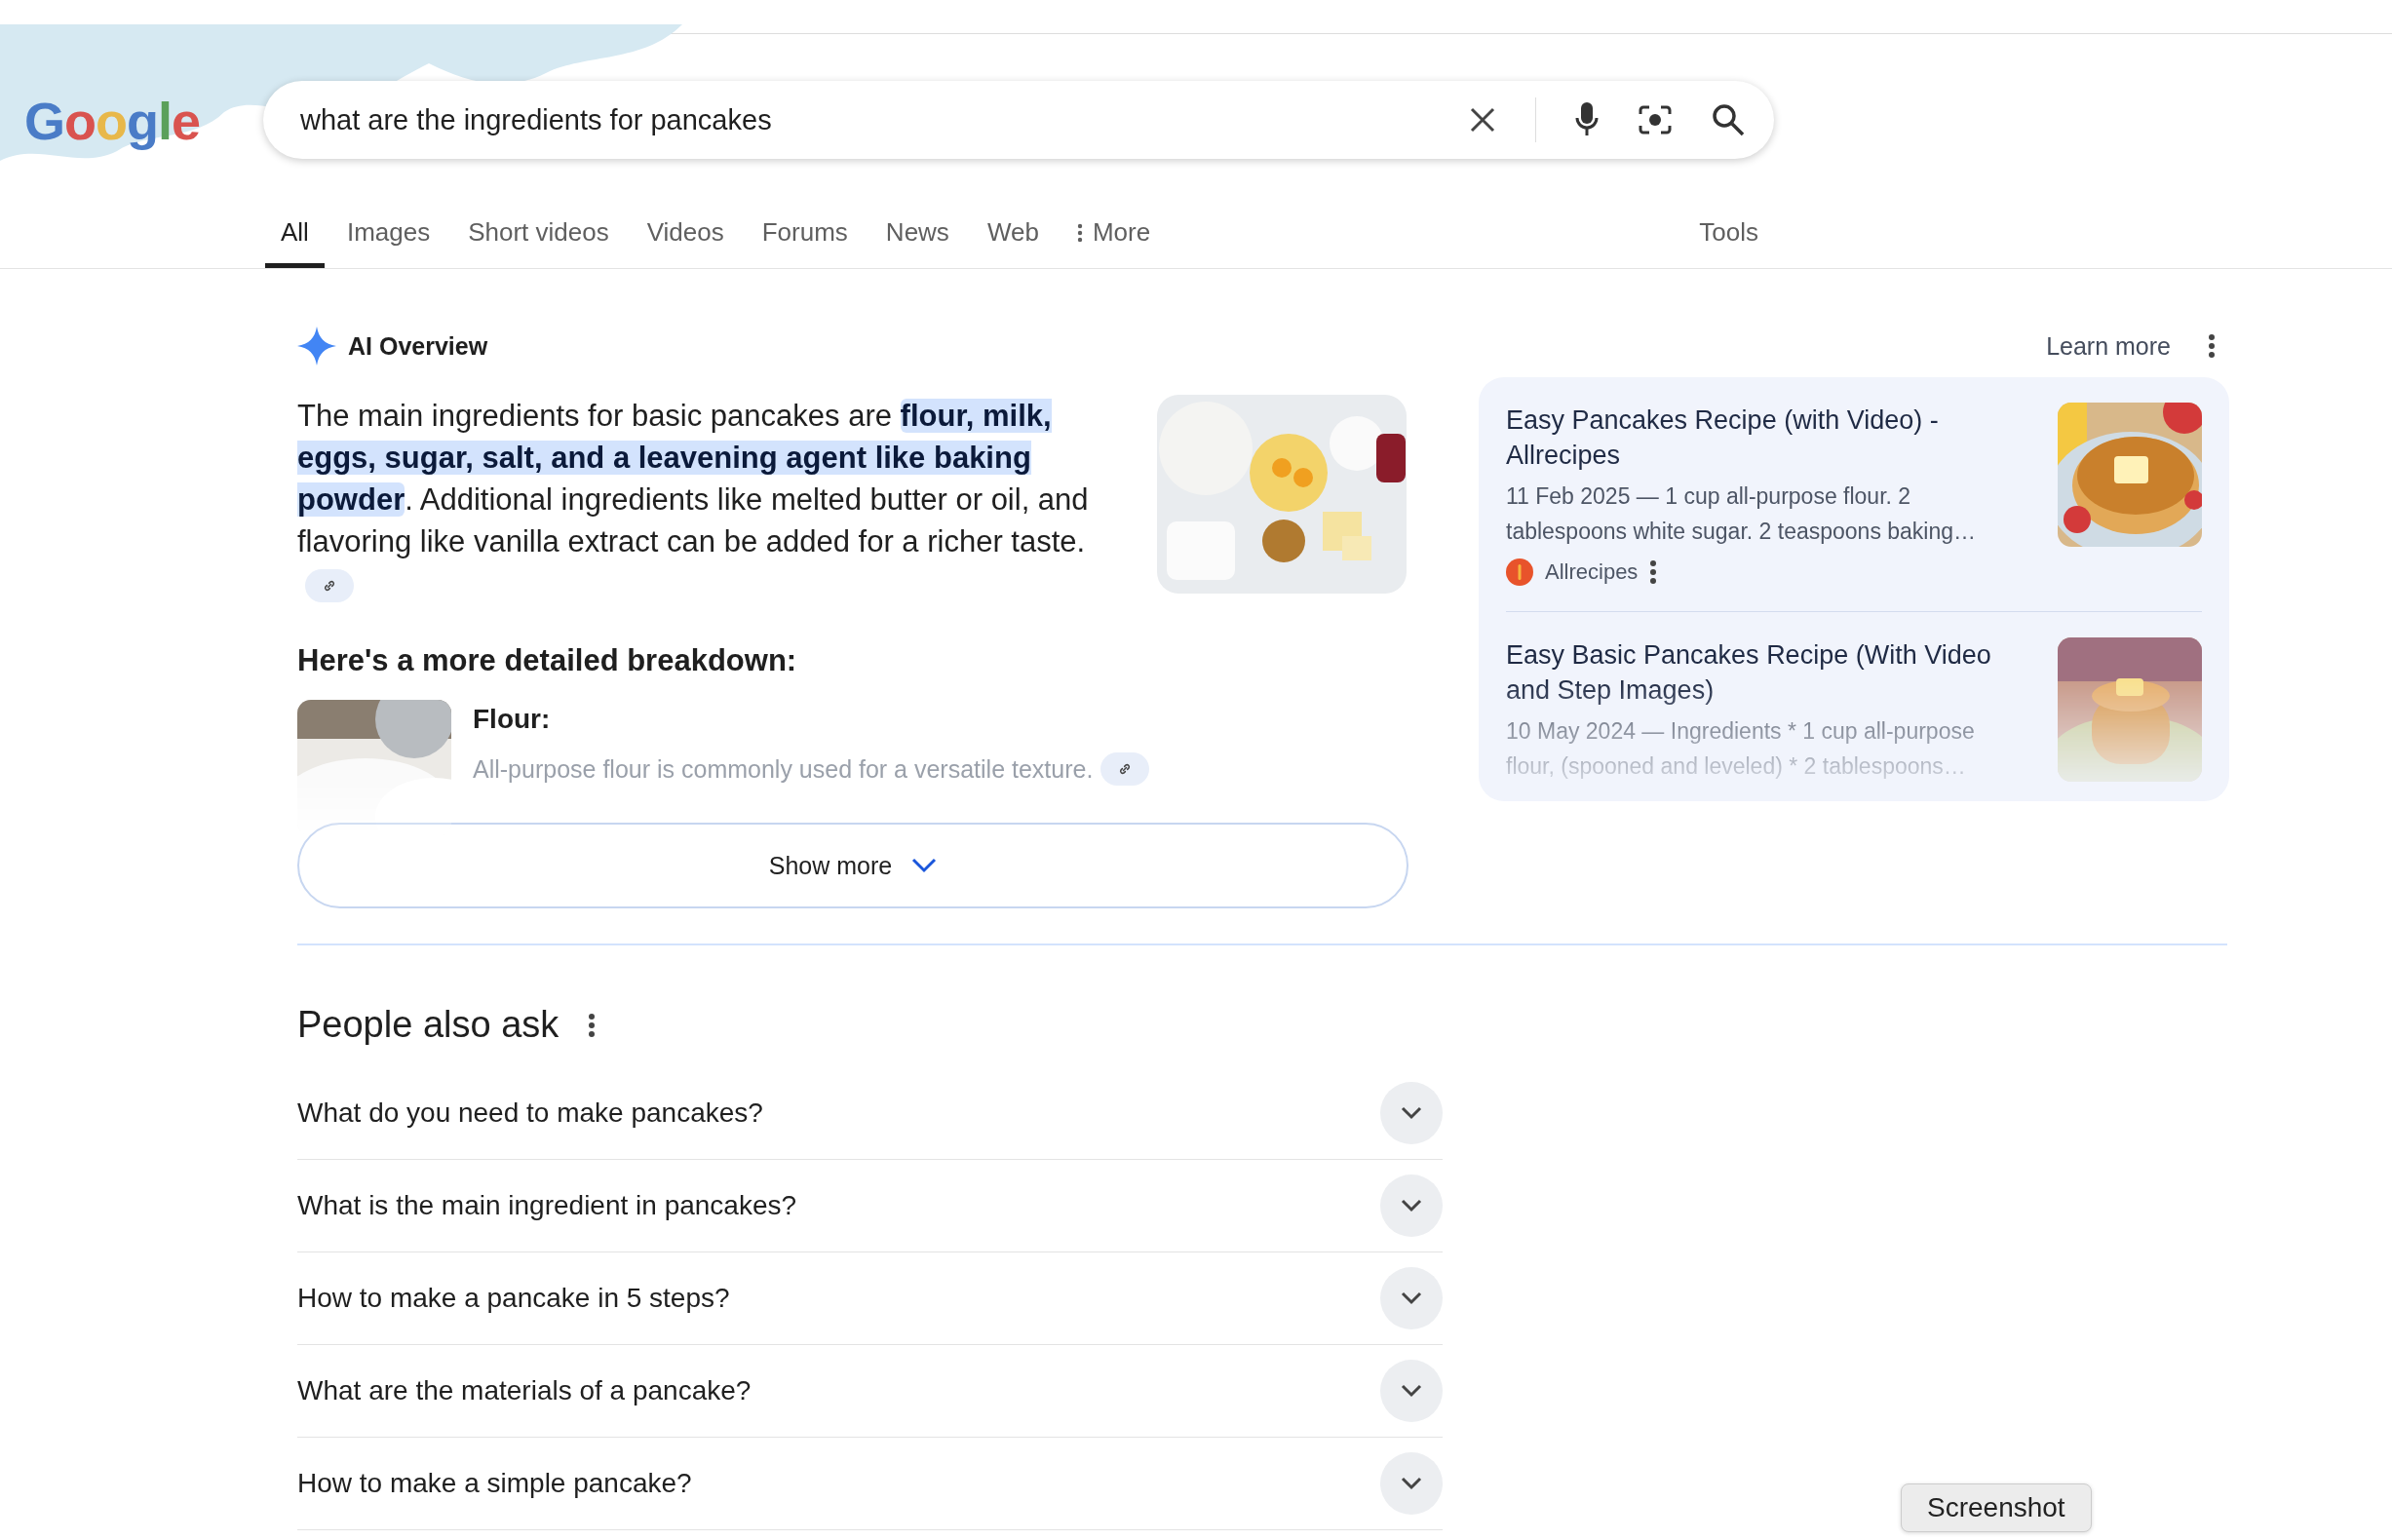  Describe the element at coordinates (1728, 119) in the screenshot. I see `search-icon` at that location.